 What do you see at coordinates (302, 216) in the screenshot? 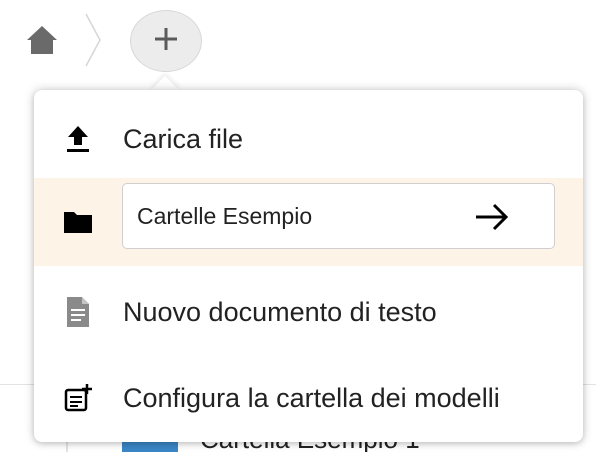
I see `new-folder-input` at bounding box center [302, 216].